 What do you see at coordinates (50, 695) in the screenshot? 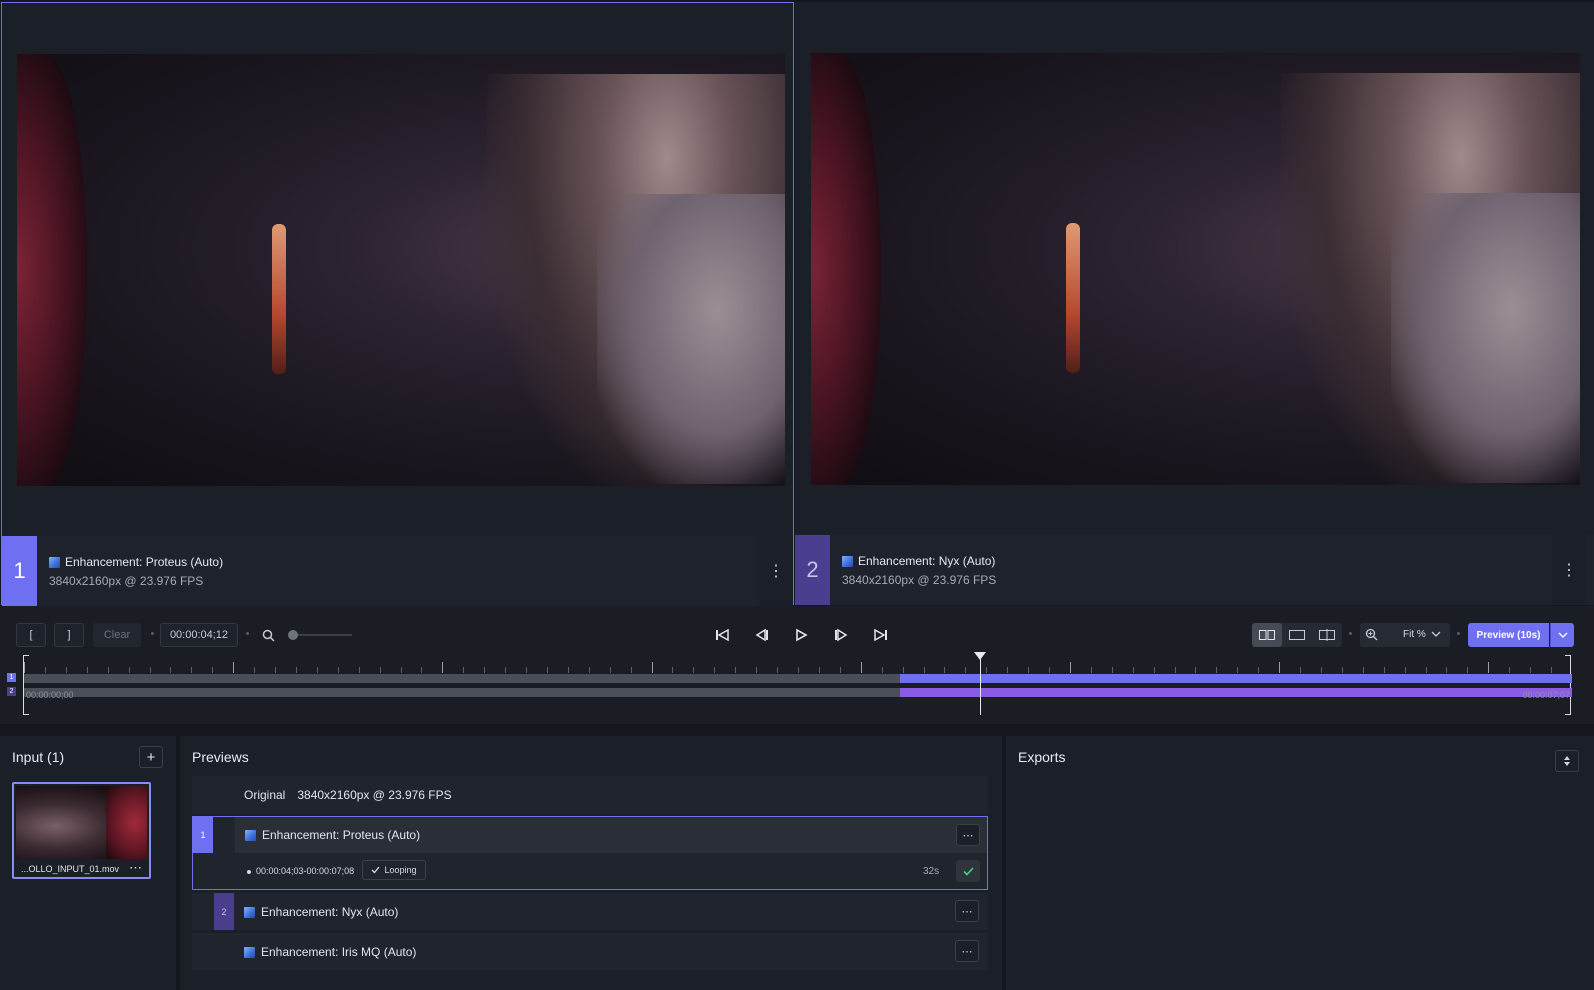
I see `timeline-start-time: 00:00:00;00` at bounding box center [50, 695].